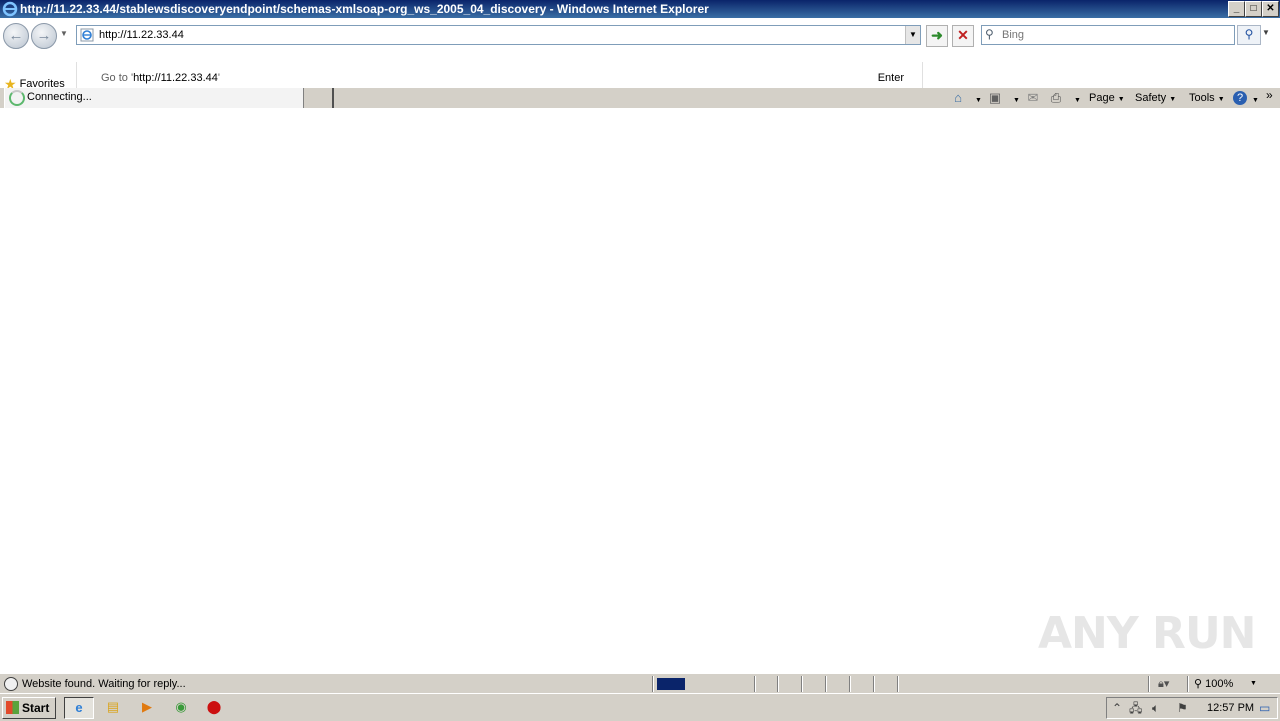  I want to click on minimize-button: _, so click(1236, 9).